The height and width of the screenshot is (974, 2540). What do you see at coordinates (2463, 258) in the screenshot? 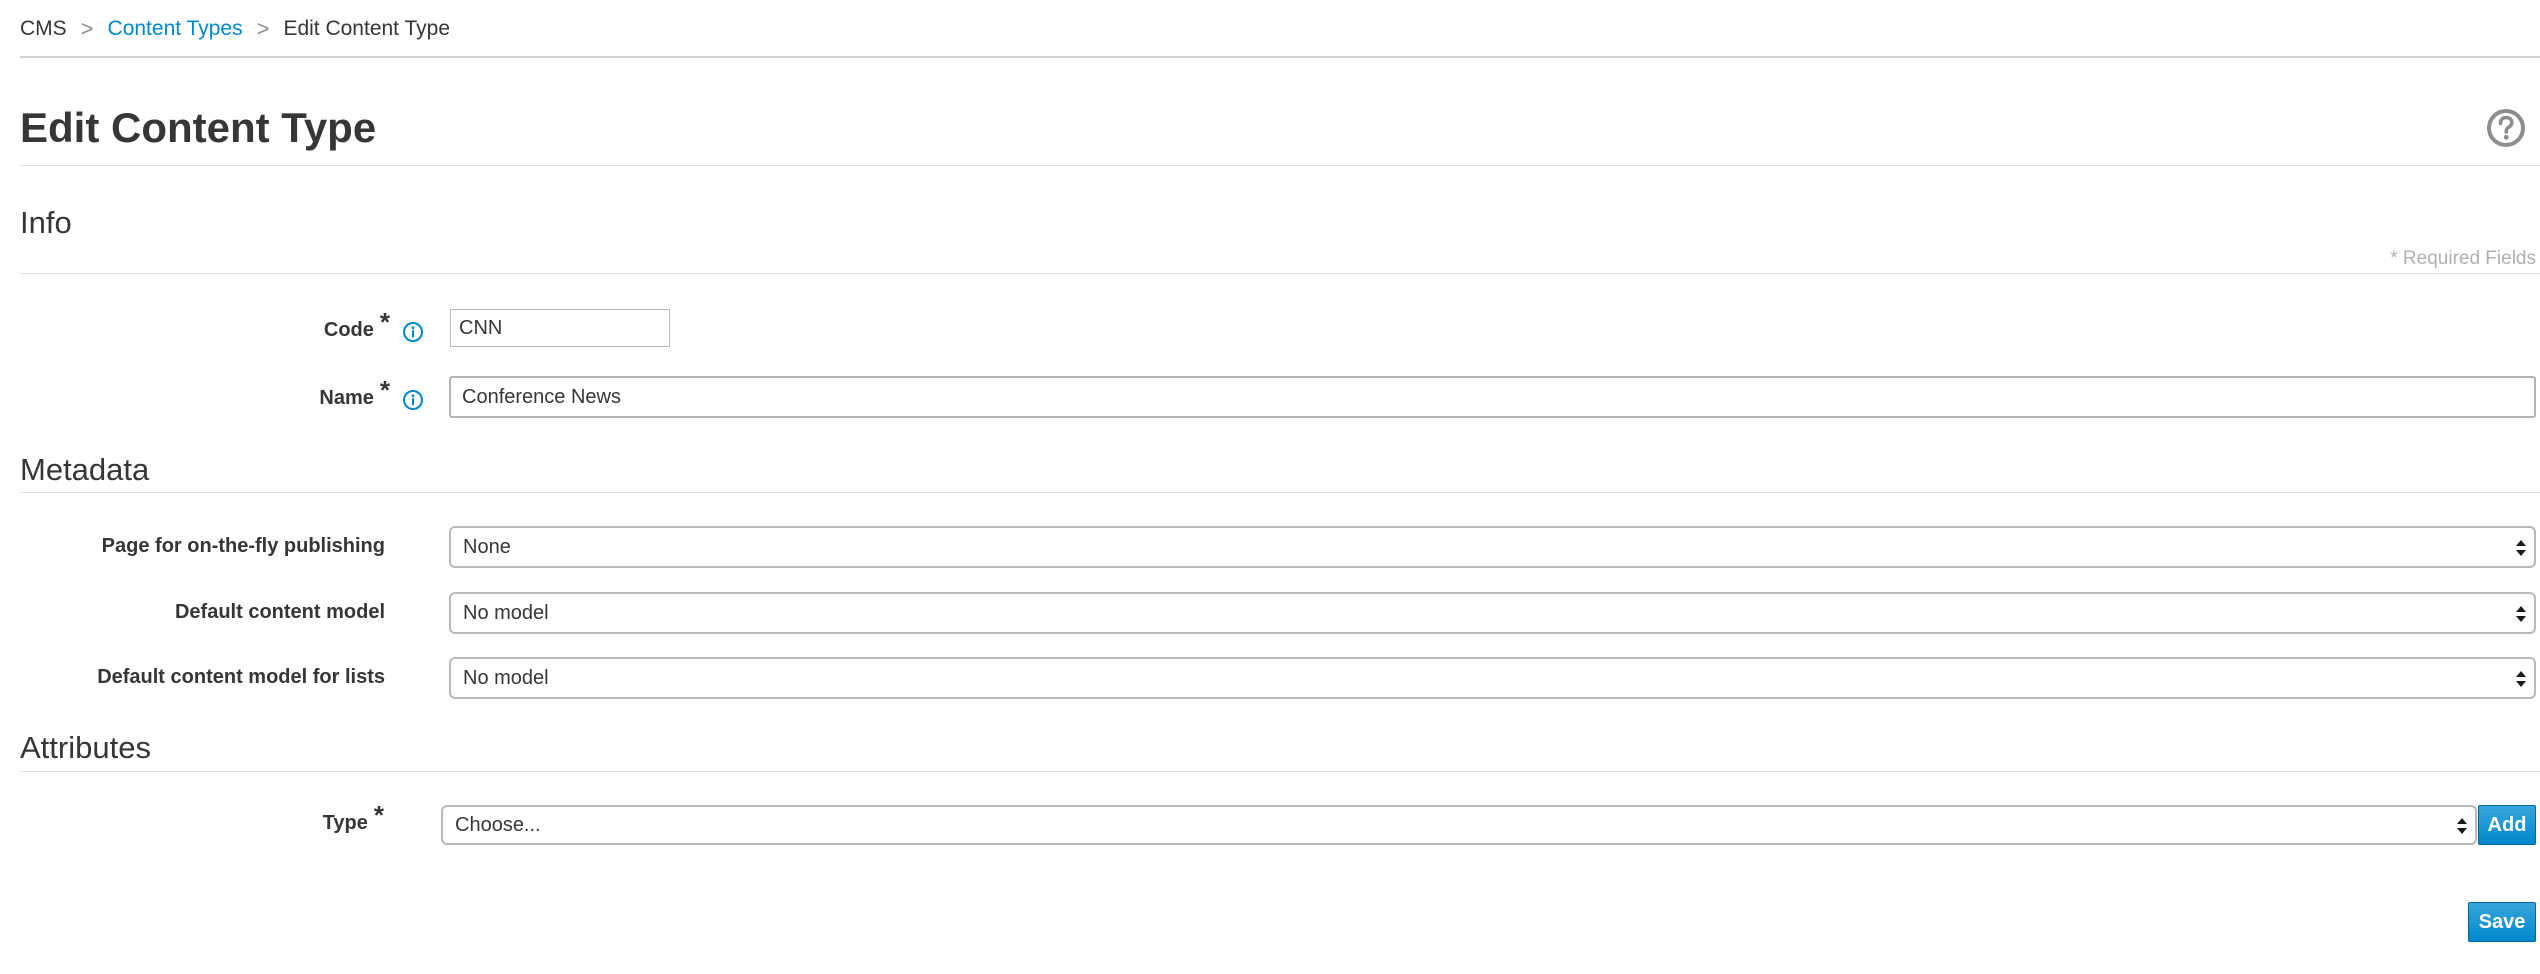
I see `required-fields-note: * Required Fields` at bounding box center [2463, 258].